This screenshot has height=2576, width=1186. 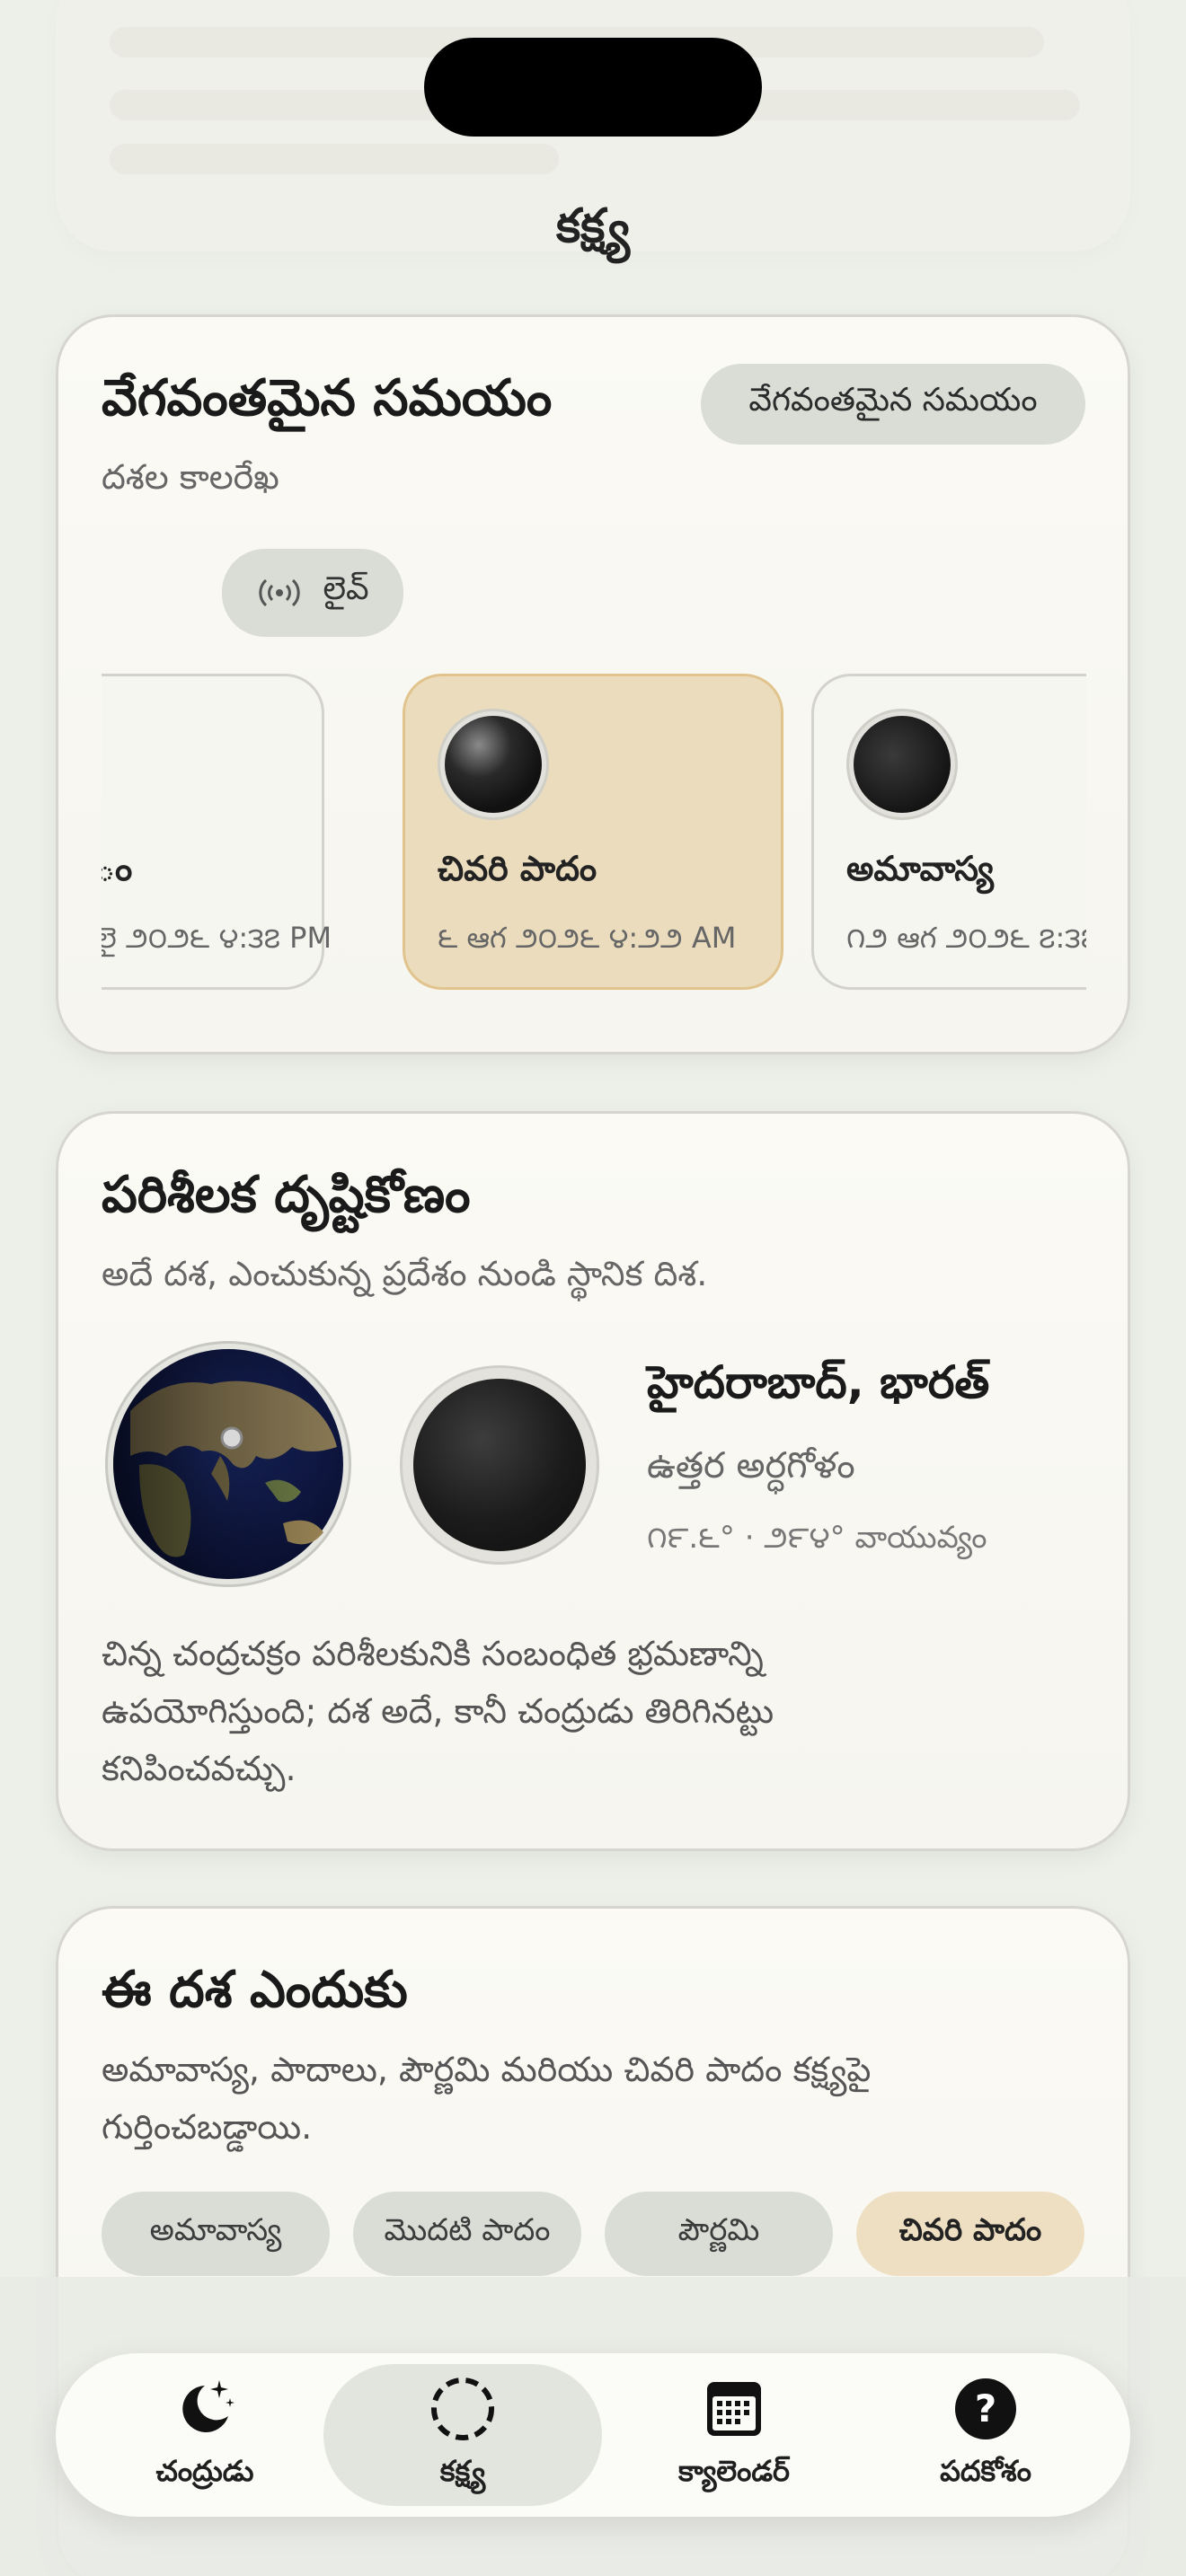 What do you see at coordinates (208, 2406) in the screenshot?
I see `moon-stars-icon` at bounding box center [208, 2406].